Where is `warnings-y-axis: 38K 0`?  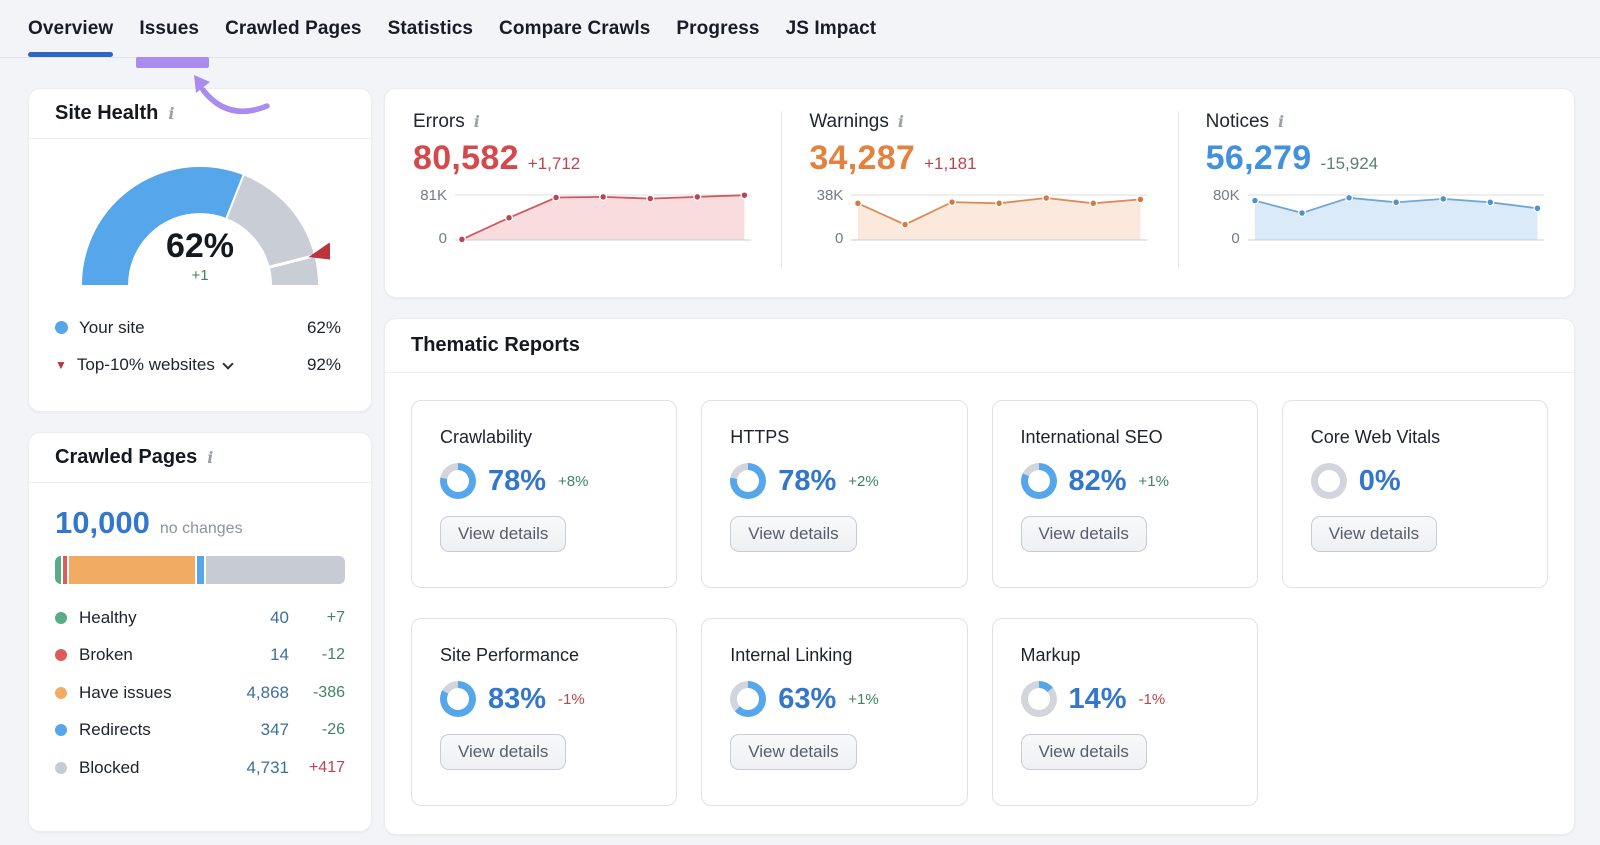 warnings-y-axis: 38K 0 is located at coordinates (830, 217).